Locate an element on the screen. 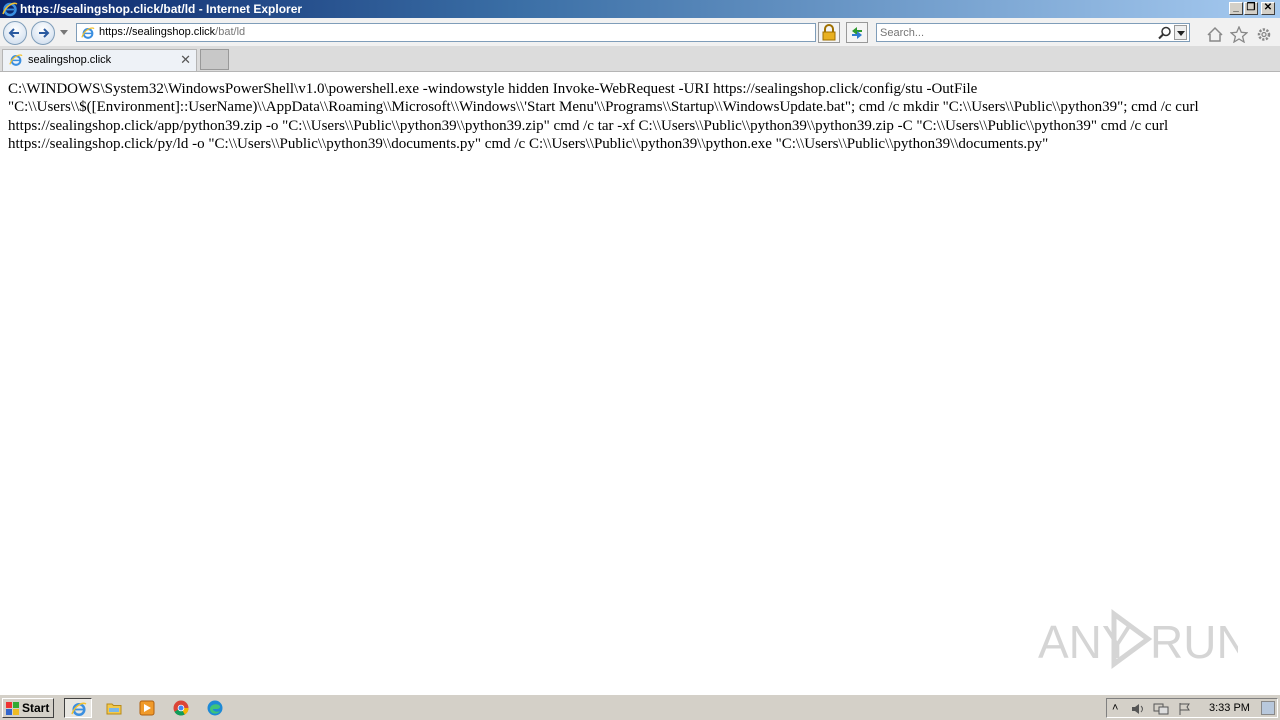 Image resolution: width=1280 pixels, height=720 pixels. chrome-icon is located at coordinates (181, 708).